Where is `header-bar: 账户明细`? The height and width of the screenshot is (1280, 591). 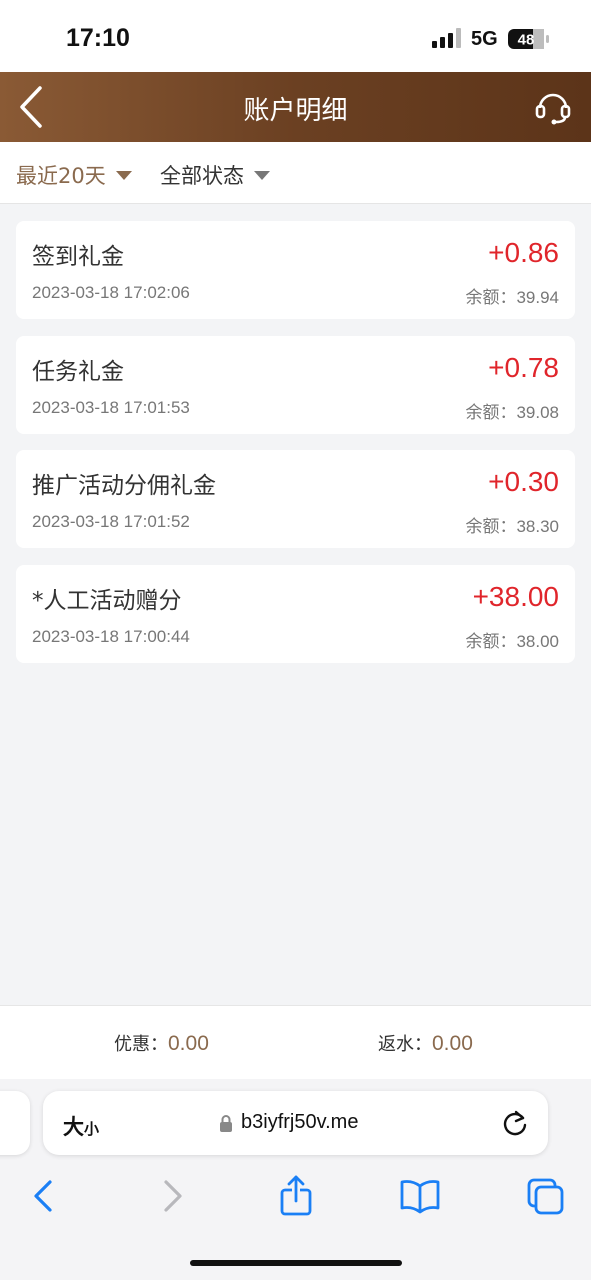
header-bar: 账户明细 is located at coordinates (295, 107).